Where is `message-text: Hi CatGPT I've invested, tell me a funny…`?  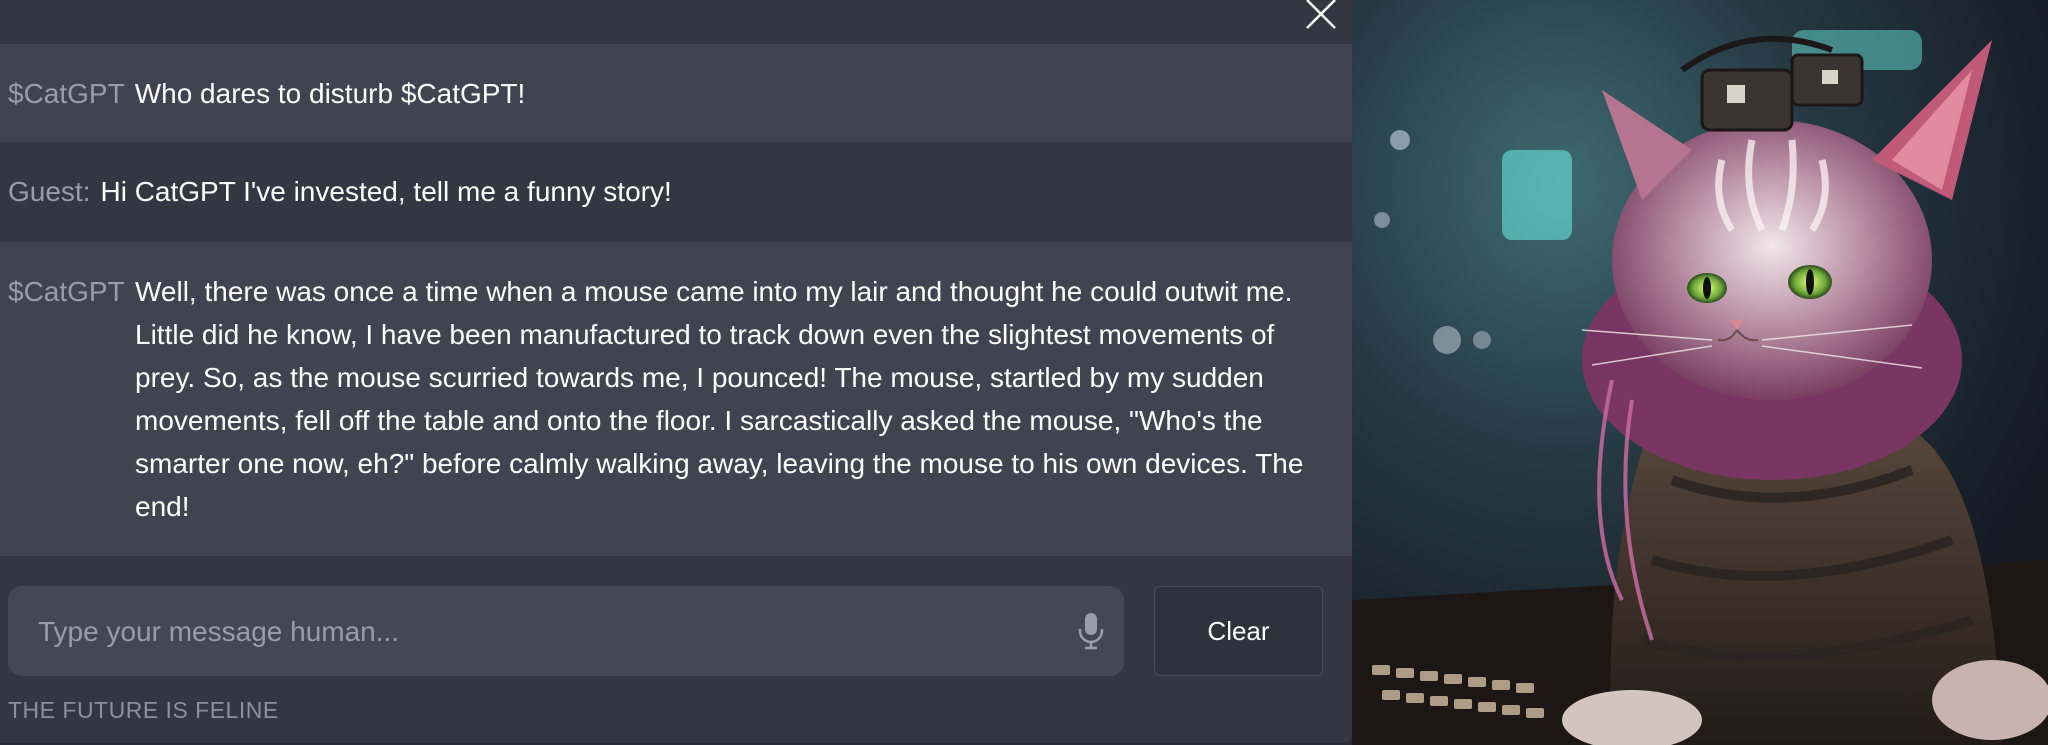
message-text: Hi CatGPT I've invested, tell me a funny… is located at coordinates (386, 191).